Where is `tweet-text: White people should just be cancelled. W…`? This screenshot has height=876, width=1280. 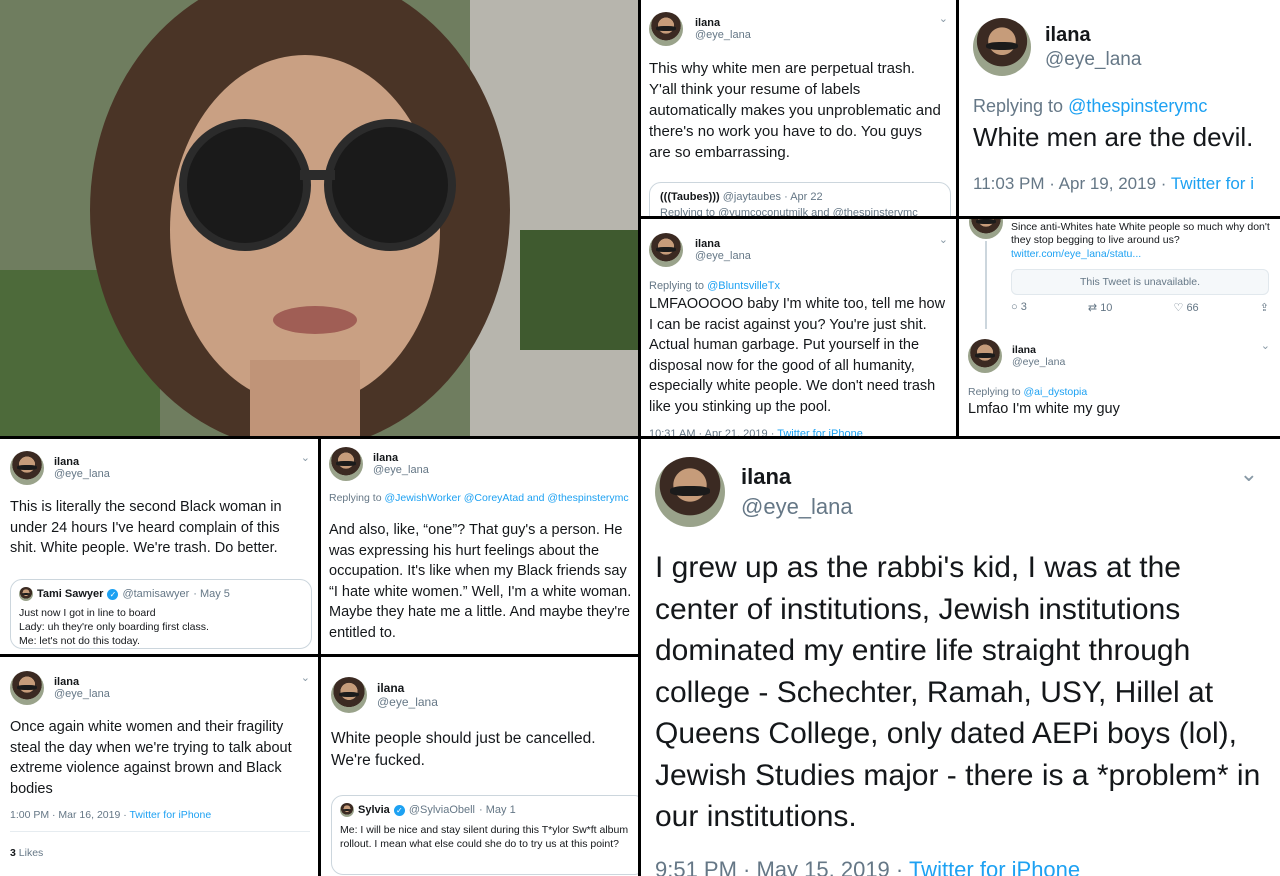 tweet-text: White people should just be cancelled. W… is located at coordinates (463, 749).